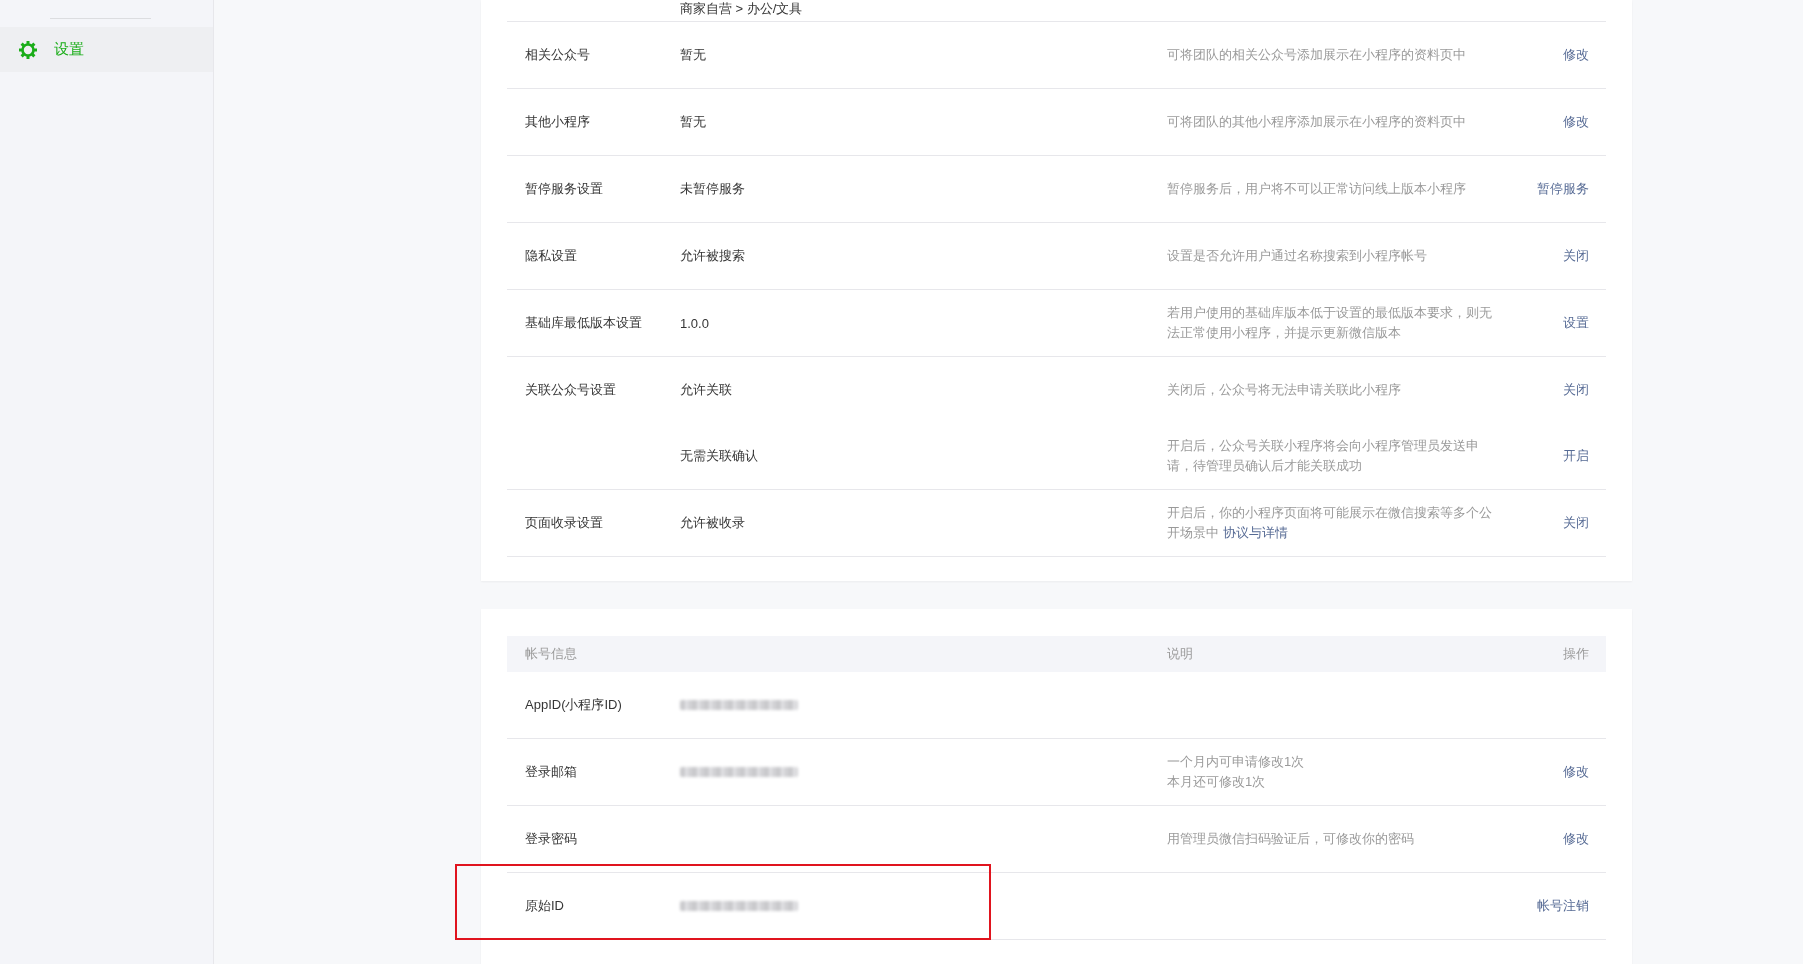  What do you see at coordinates (1323, 456) in the screenshot?
I see `setting-description: 开启后，公众号关联小程序将会向小程序管理员发送申请，待管理员确认后才能关联成功` at bounding box center [1323, 456].